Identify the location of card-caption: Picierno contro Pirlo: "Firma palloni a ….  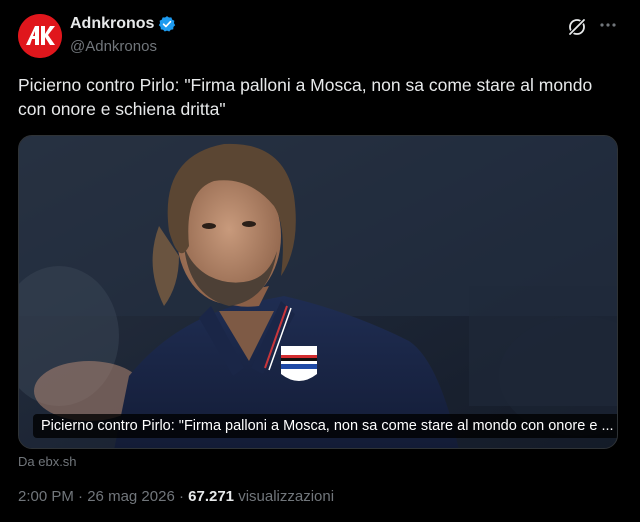
(325, 426).